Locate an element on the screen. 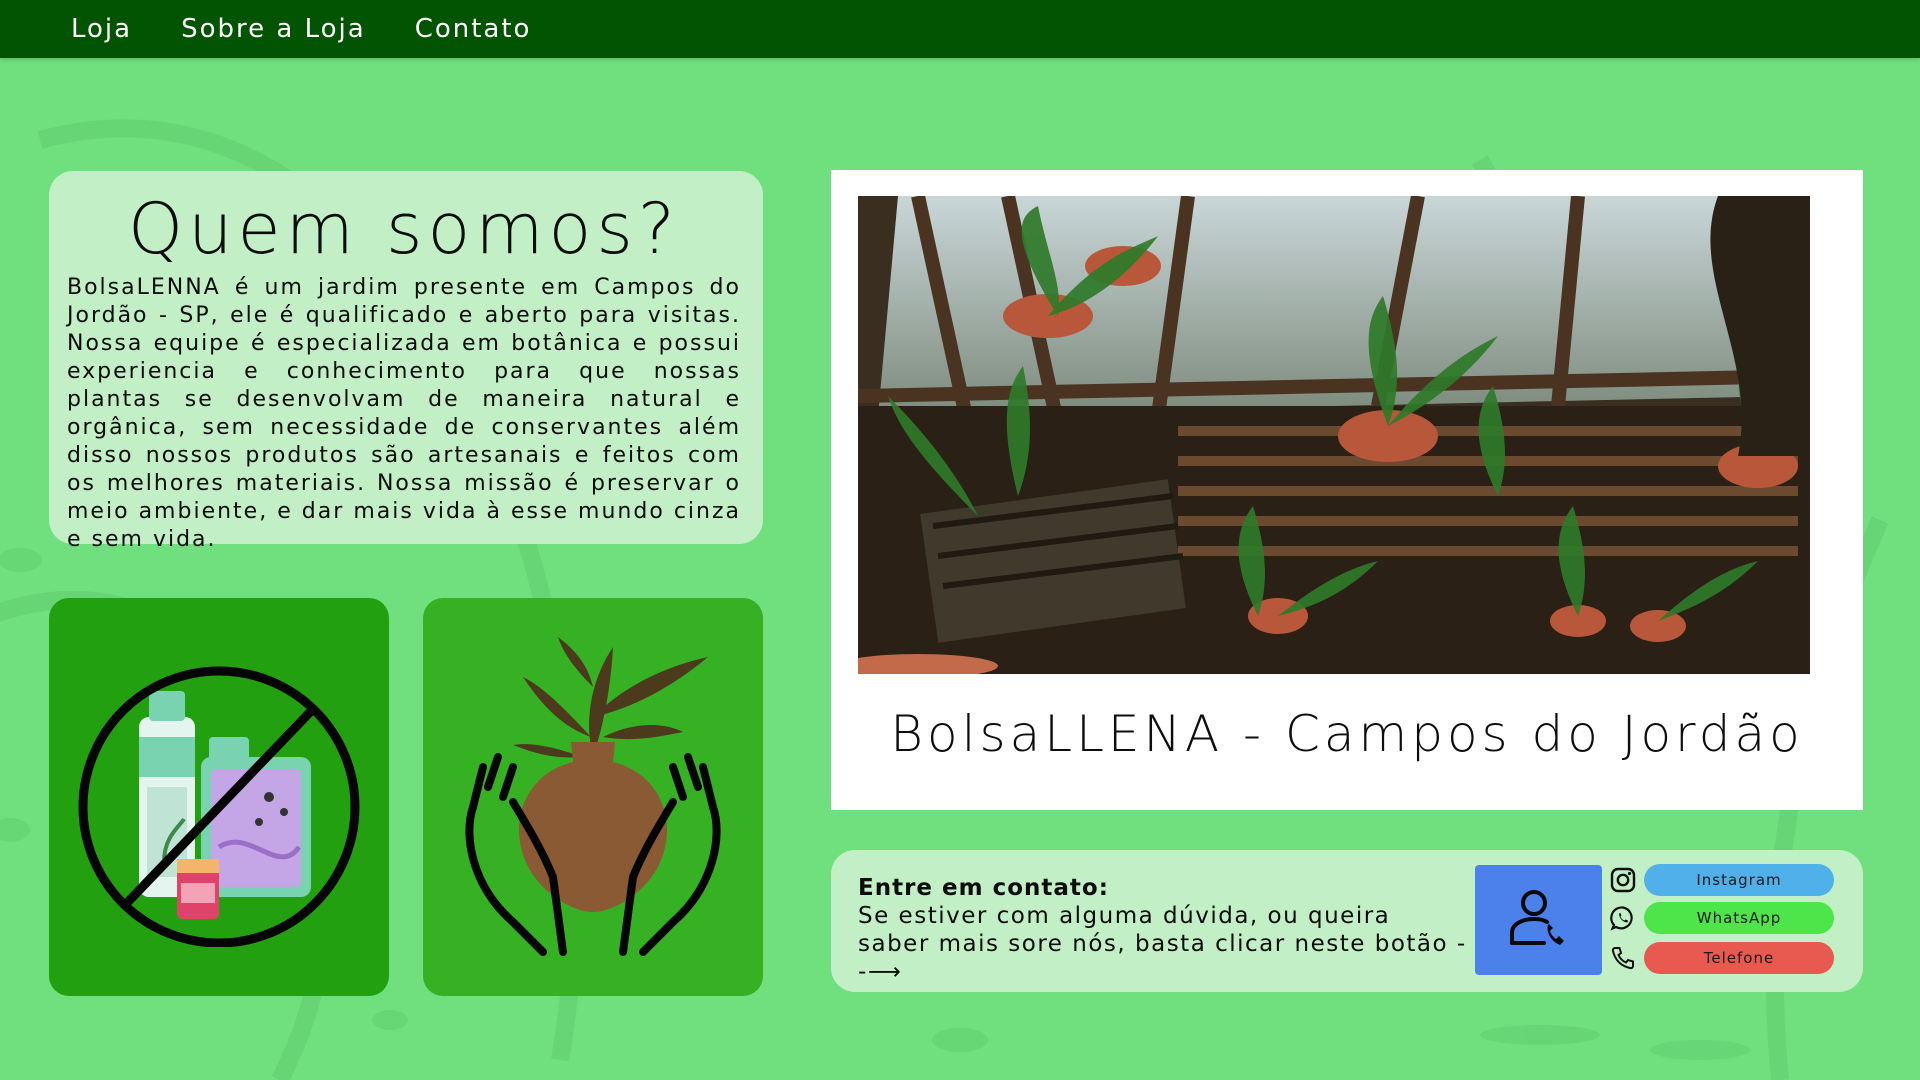  top-navigation-bar: Loja Sobre a Loja Contato is located at coordinates (960, 29).